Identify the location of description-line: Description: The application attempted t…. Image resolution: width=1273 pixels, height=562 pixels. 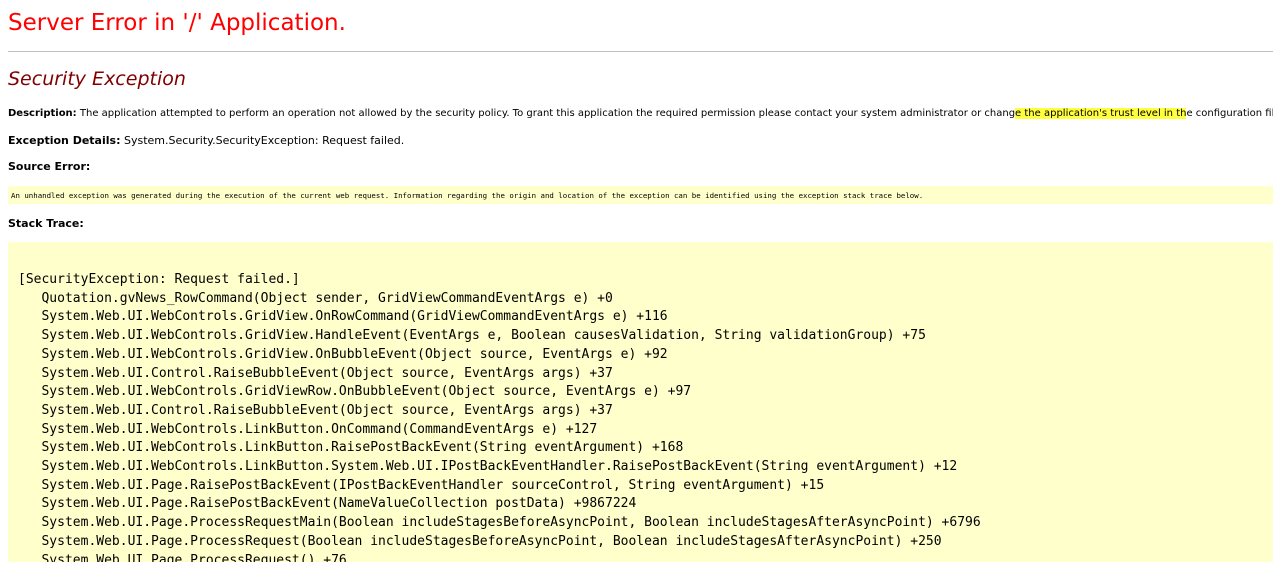
(640, 113).